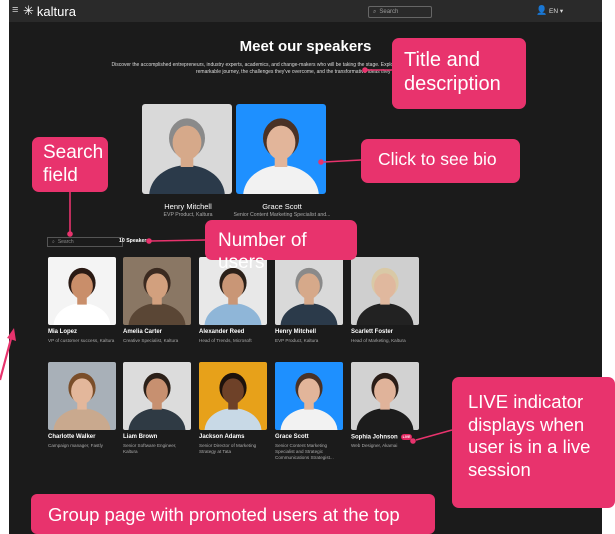 The width and height of the screenshot is (615, 534). I want to click on callout-number-of-users: Number of users, so click(281, 246).